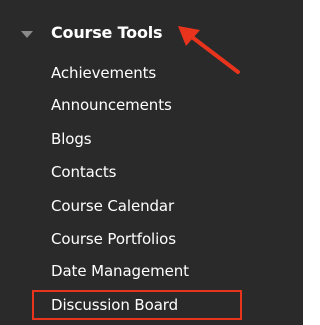 The image size is (320, 325). What do you see at coordinates (112, 206) in the screenshot?
I see `menu-item-course-calendar: Course Calendar` at bounding box center [112, 206].